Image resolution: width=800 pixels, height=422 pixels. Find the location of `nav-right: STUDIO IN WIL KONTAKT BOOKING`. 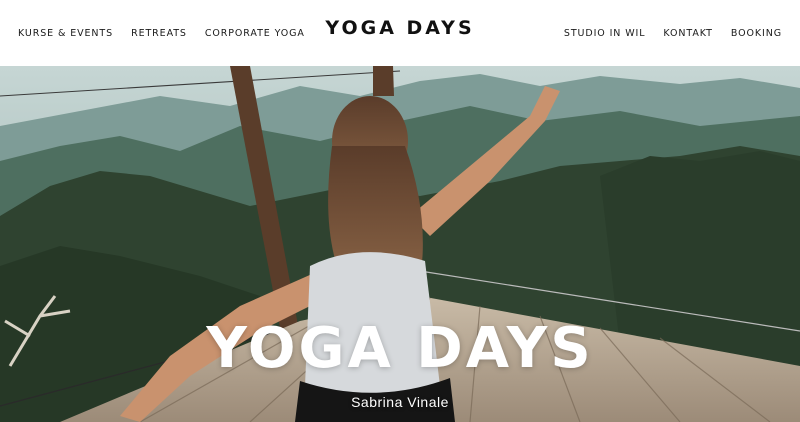

nav-right: STUDIO IN WIL KONTAKT BOOKING is located at coordinates (664, 33).